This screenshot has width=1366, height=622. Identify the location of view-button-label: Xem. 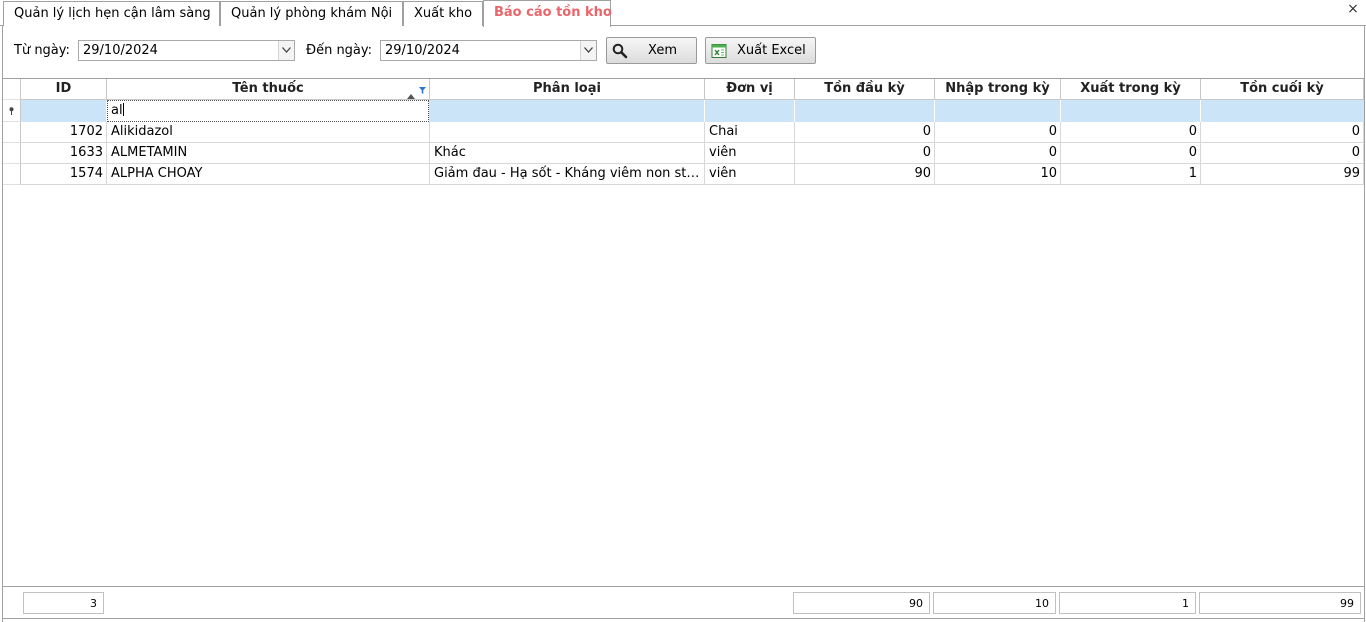
(662, 50).